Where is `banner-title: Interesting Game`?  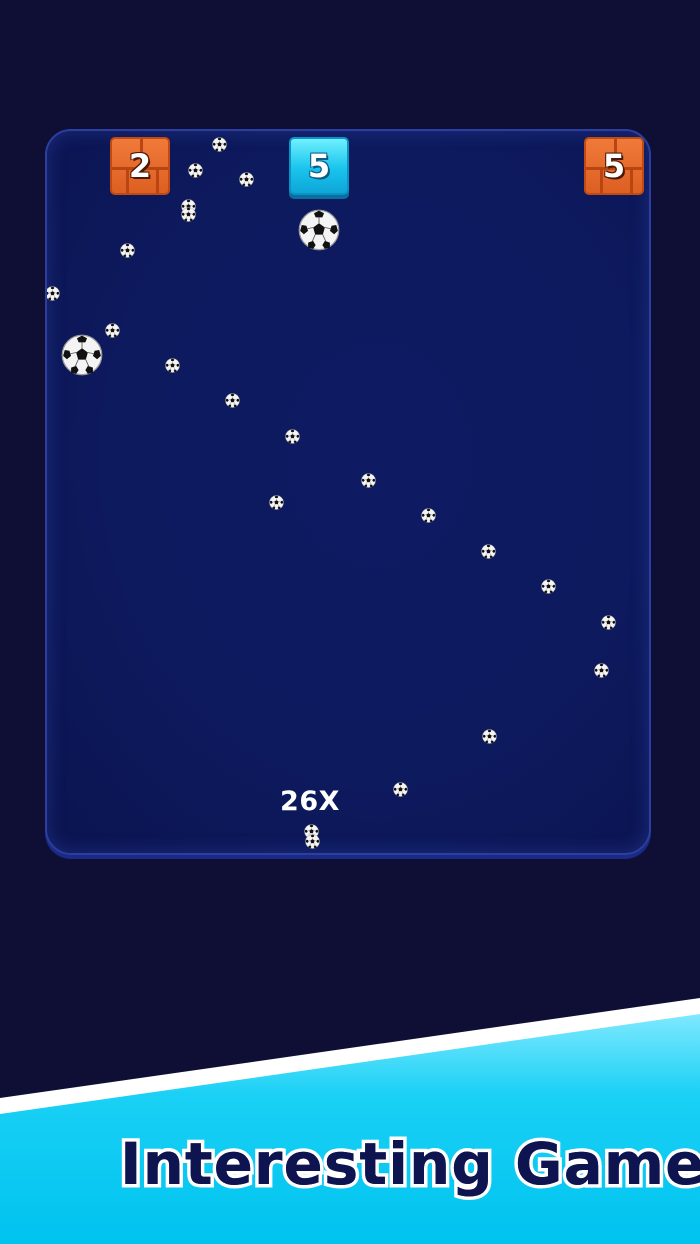
banner-title: Interesting Game is located at coordinates (410, 1164).